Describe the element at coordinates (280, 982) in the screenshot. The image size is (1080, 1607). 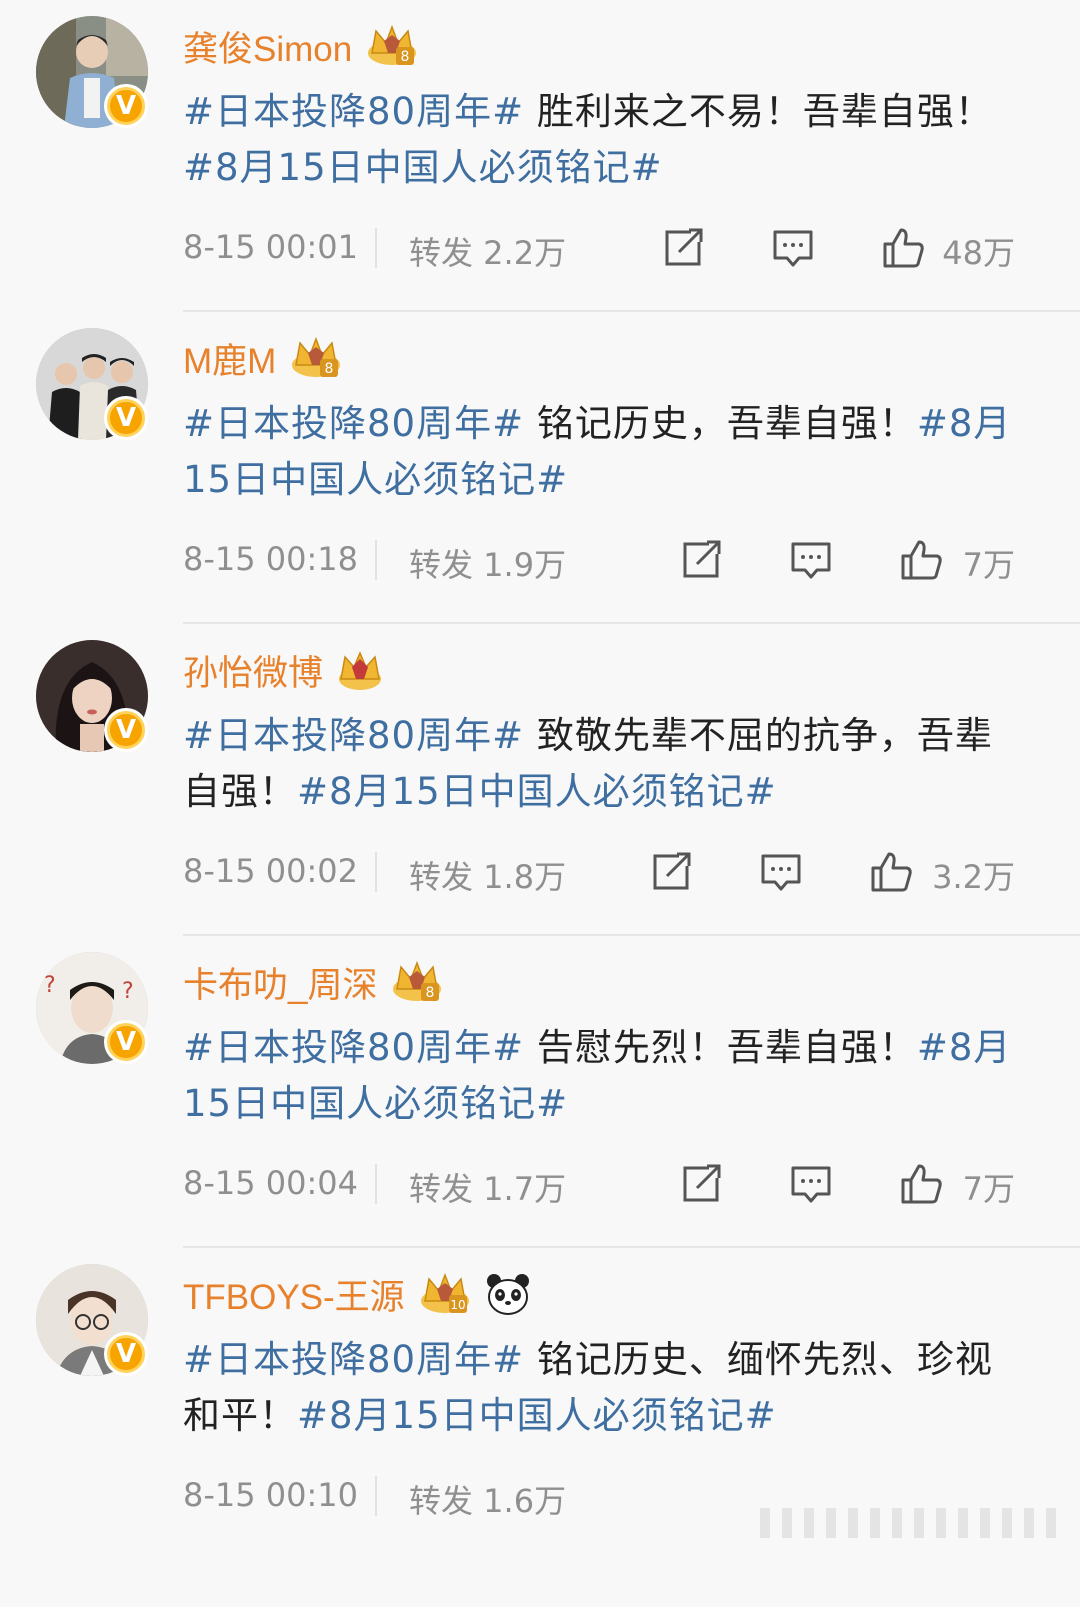
I see `username: 卡布叻_周深` at that location.